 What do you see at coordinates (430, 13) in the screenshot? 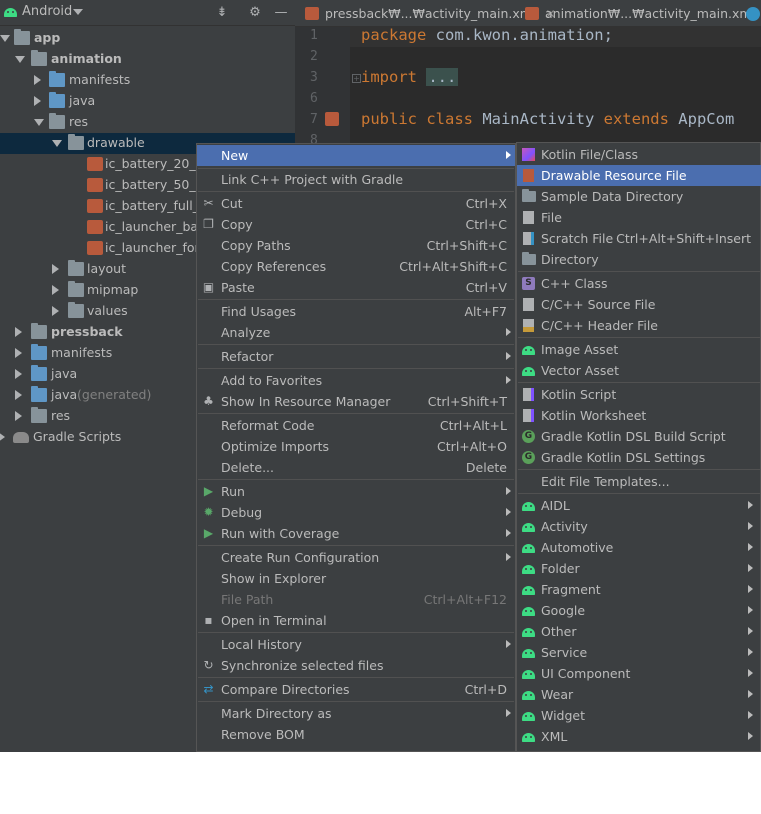
I see `tab-pressback-activity-main: pressback₩...₩activity_main.xml ✕` at bounding box center [430, 13].